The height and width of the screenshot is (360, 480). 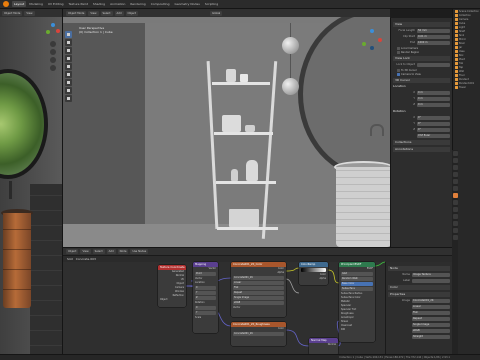 What do you see at coordinates (433, 98) in the screenshot?
I see `cursor-y-field: 0 m` at bounding box center [433, 98].